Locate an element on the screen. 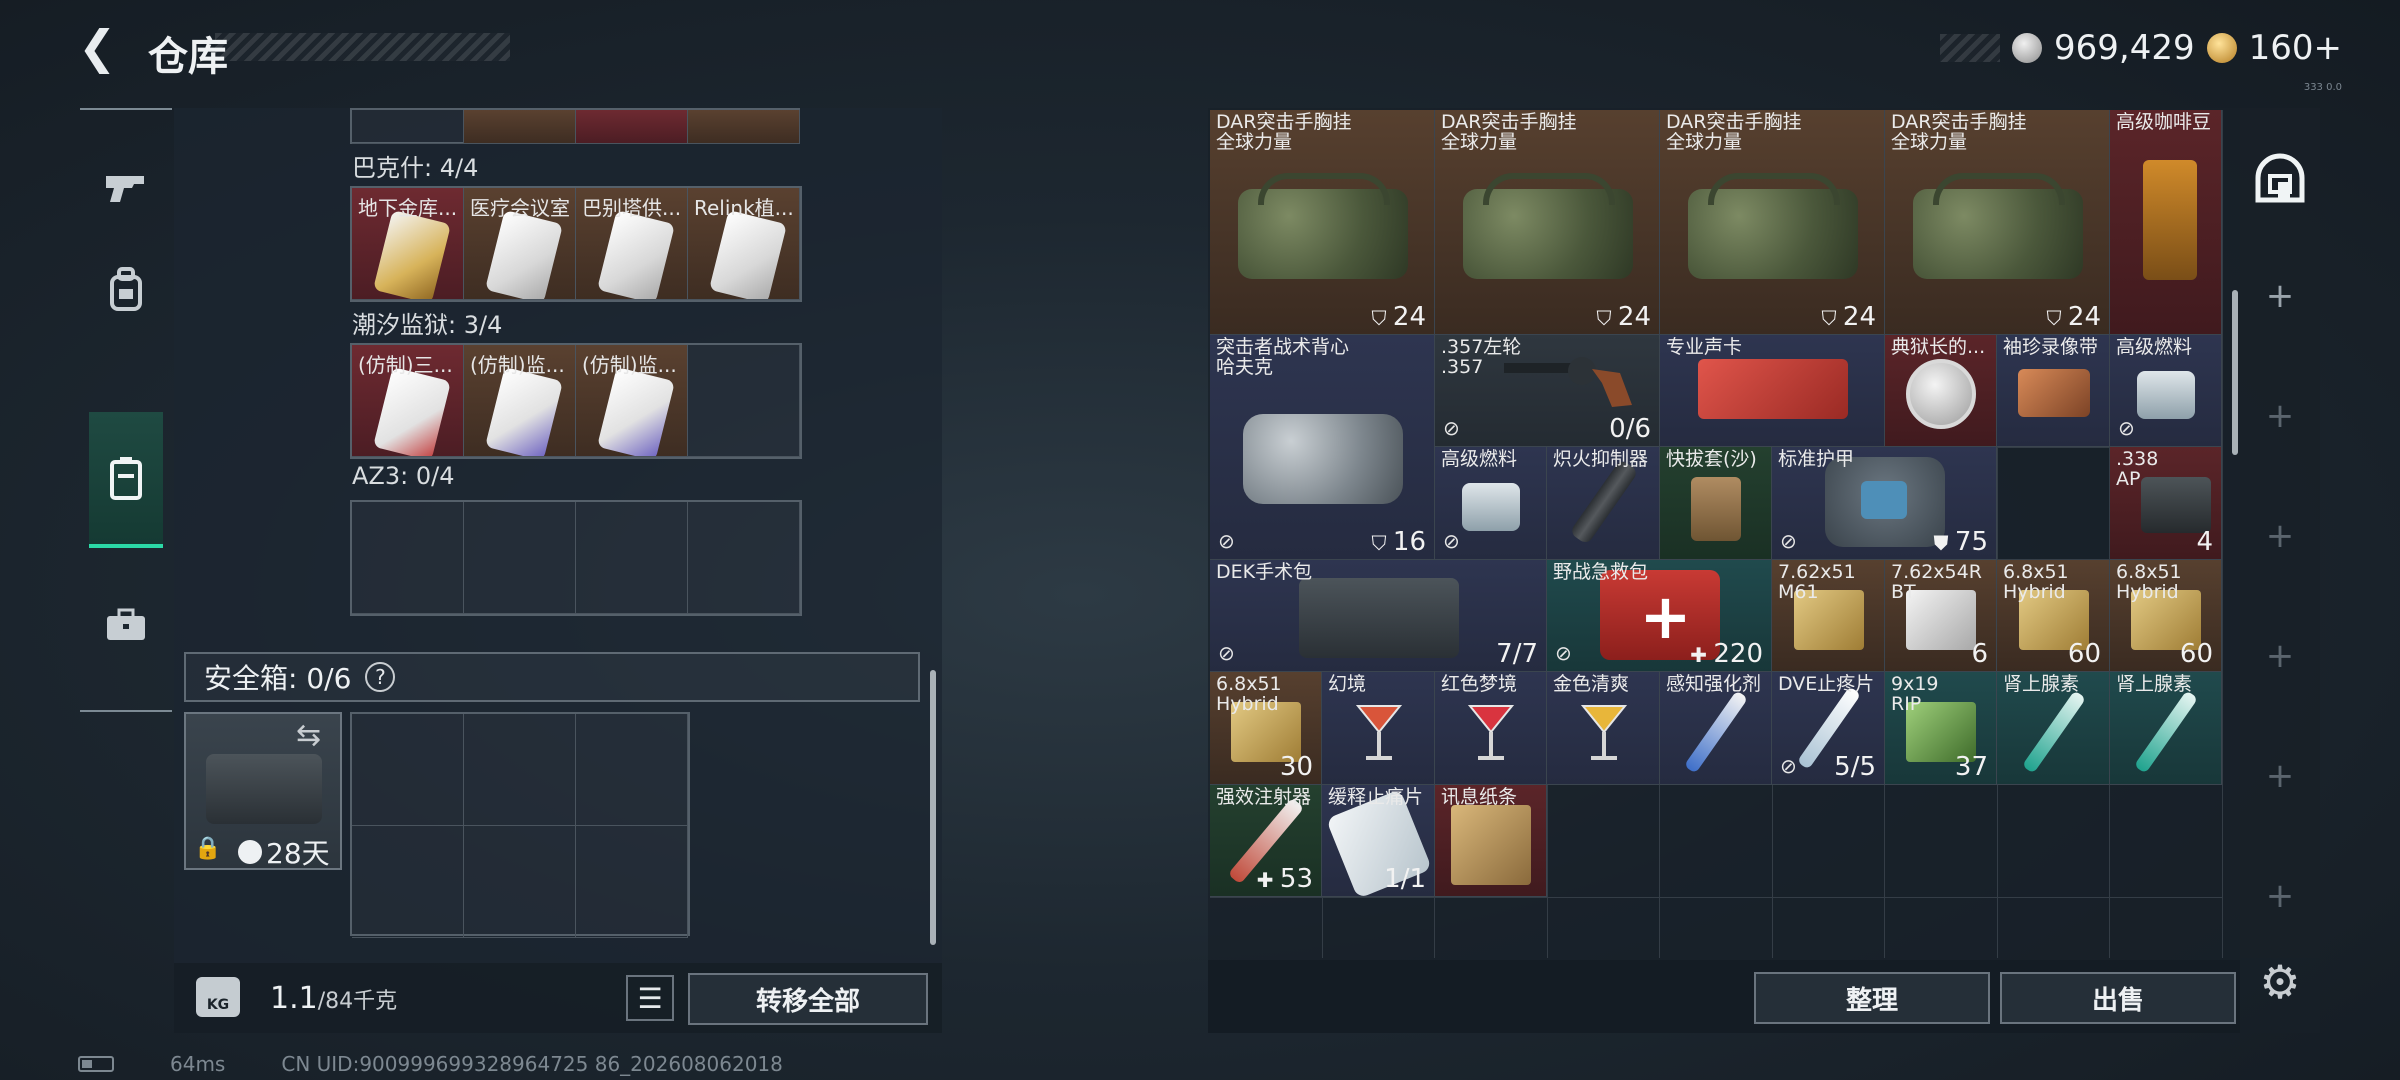 Image resolution: width=2400 pixels, height=1080 pixels. inventory-item: .338 AP 4 is located at coordinates (2166, 503).